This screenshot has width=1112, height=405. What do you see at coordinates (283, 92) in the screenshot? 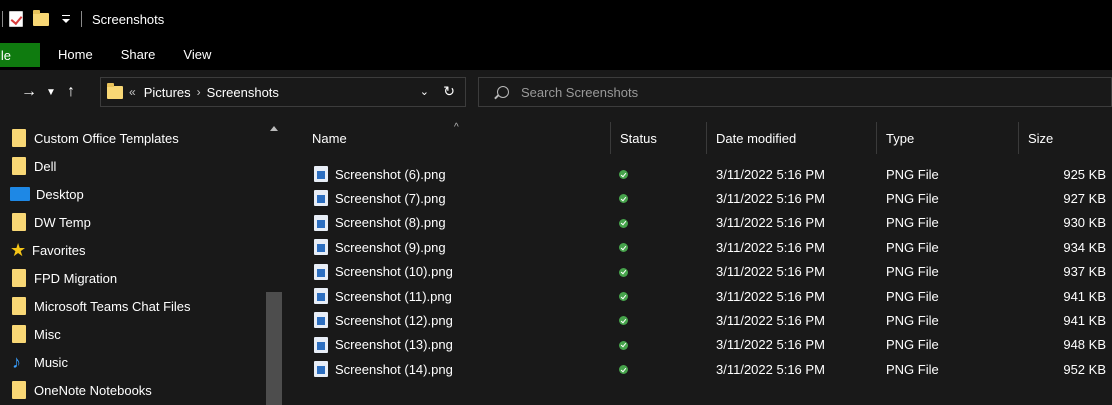
I see `address-bar: « Pictures › Screenshots ⌄ ↻` at bounding box center [283, 92].